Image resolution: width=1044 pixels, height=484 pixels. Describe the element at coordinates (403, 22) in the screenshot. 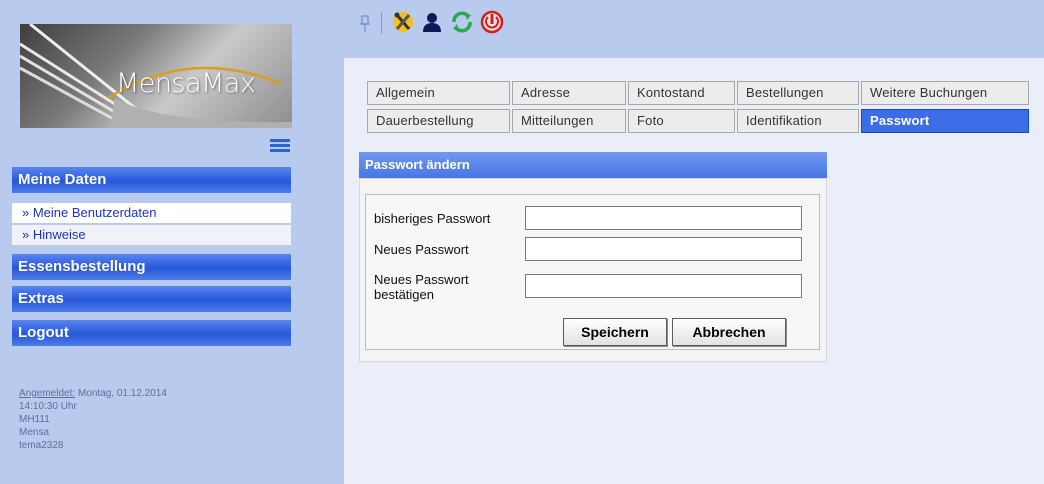

I see `tools-icon` at that location.